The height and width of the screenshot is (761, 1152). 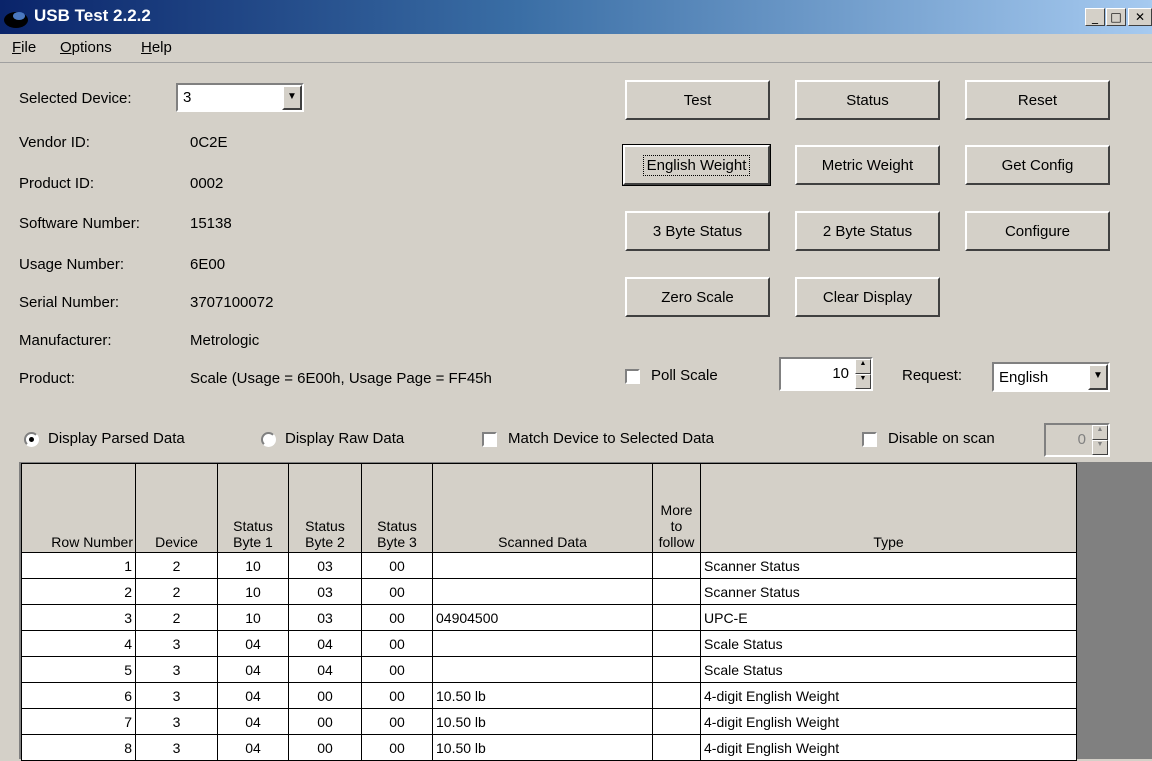 I want to click on table-row: 7 3 04 00 00 10.50 lb 4-digit English Weight, so click(x=549, y=721).